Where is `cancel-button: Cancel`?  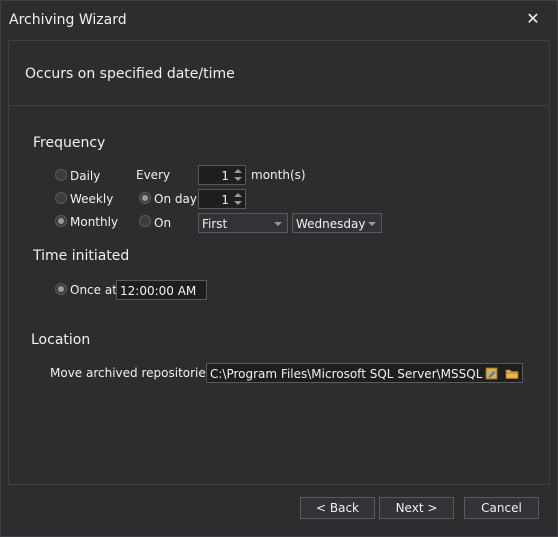 cancel-button: Cancel is located at coordinates (501, 508).